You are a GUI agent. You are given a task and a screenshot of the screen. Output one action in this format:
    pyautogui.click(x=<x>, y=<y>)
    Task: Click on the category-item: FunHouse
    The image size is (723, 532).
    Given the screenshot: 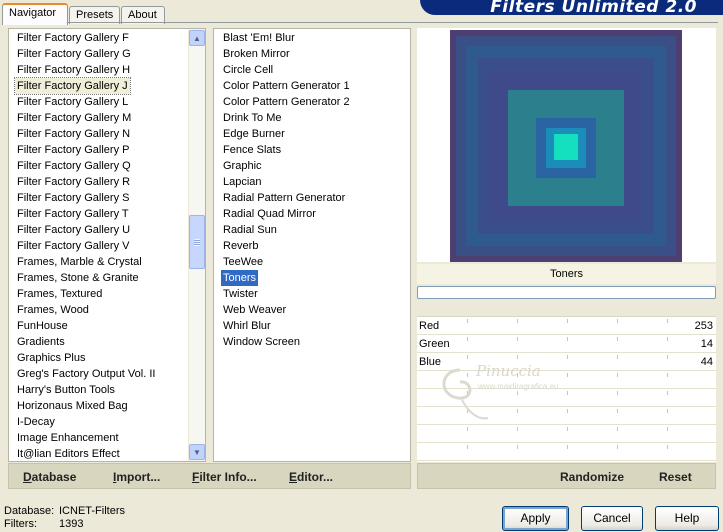 What is the action you would take?
    pyautogui.click(x=42, y=326)
    